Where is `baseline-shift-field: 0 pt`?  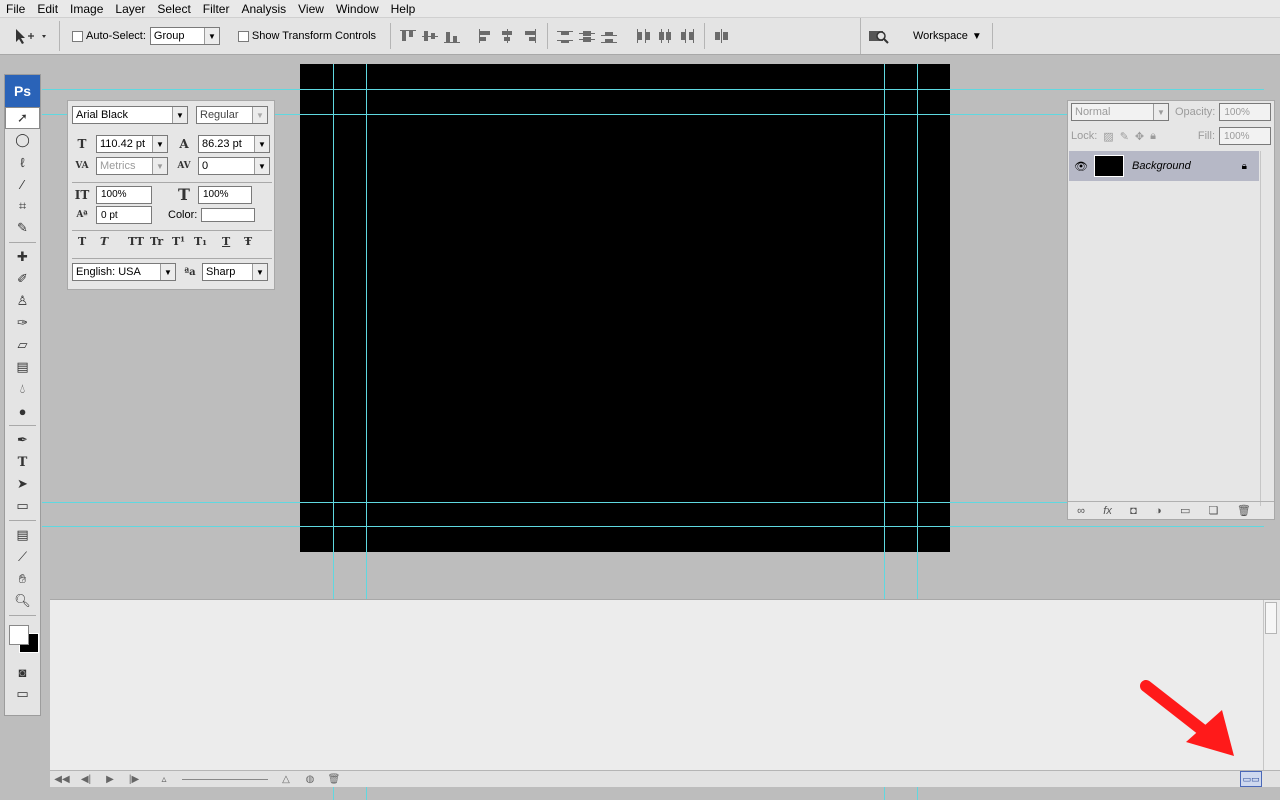
baseline-shift-field: 0 pt is located at coordinates (124, 215).